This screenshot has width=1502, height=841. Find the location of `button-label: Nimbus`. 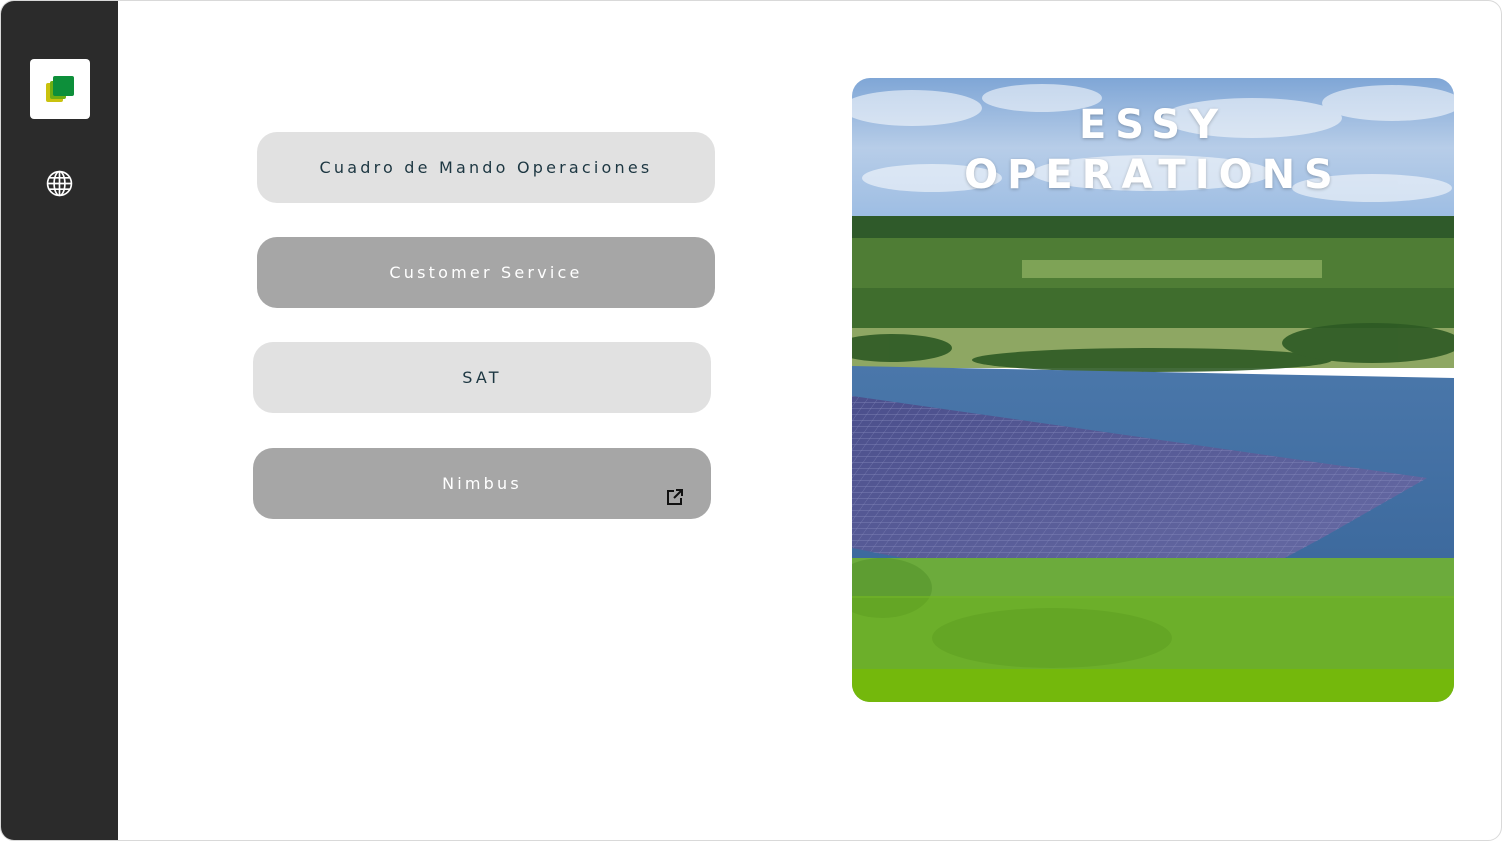

button-label: Nimbus is located at coordinates (482, 483).